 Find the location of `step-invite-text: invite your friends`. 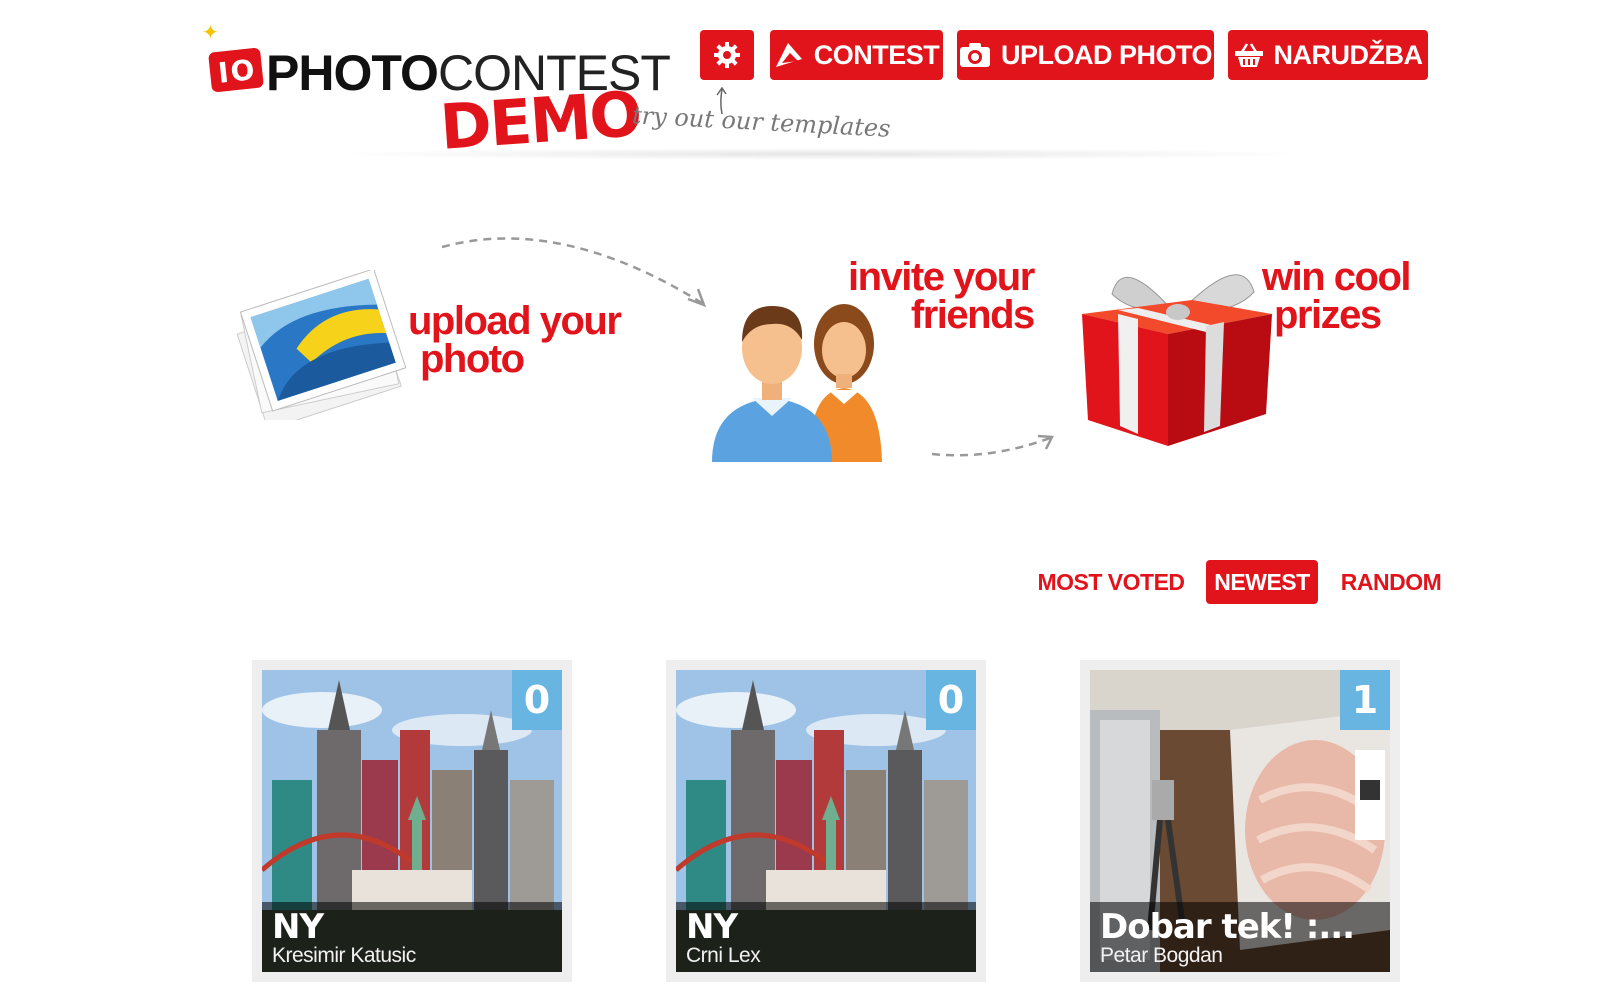

step-invite-text: invite your friends is located at coordinates (941, 296).